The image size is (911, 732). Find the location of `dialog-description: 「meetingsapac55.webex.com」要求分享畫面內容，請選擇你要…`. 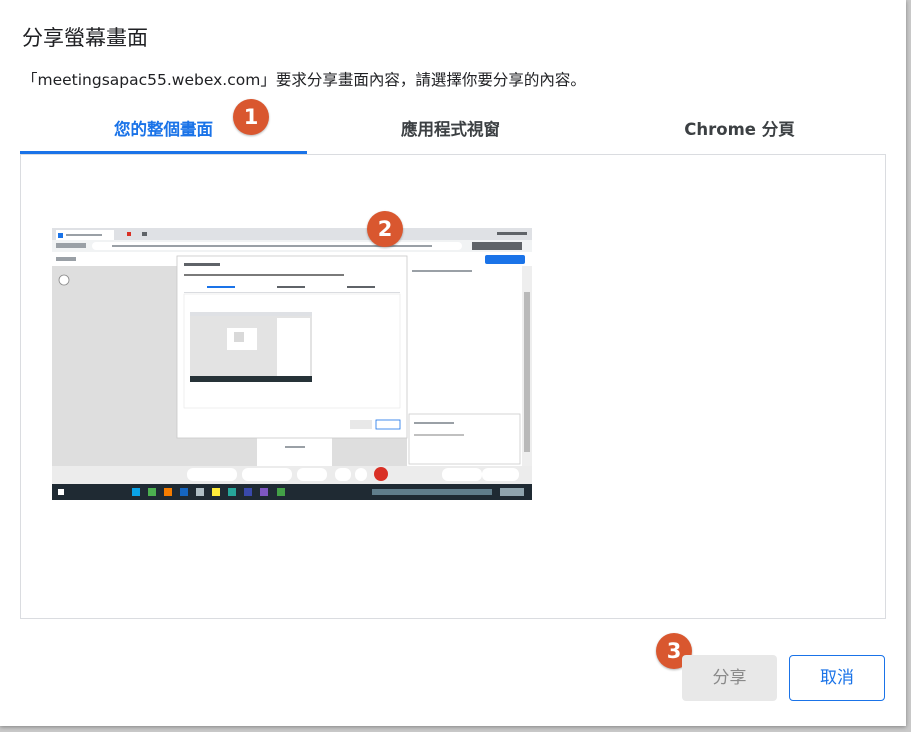

dialog-description: 「meetingsapac55.webex.com」要求分享畫面內容，請選擇你要… is located at coordinates (304, 80).